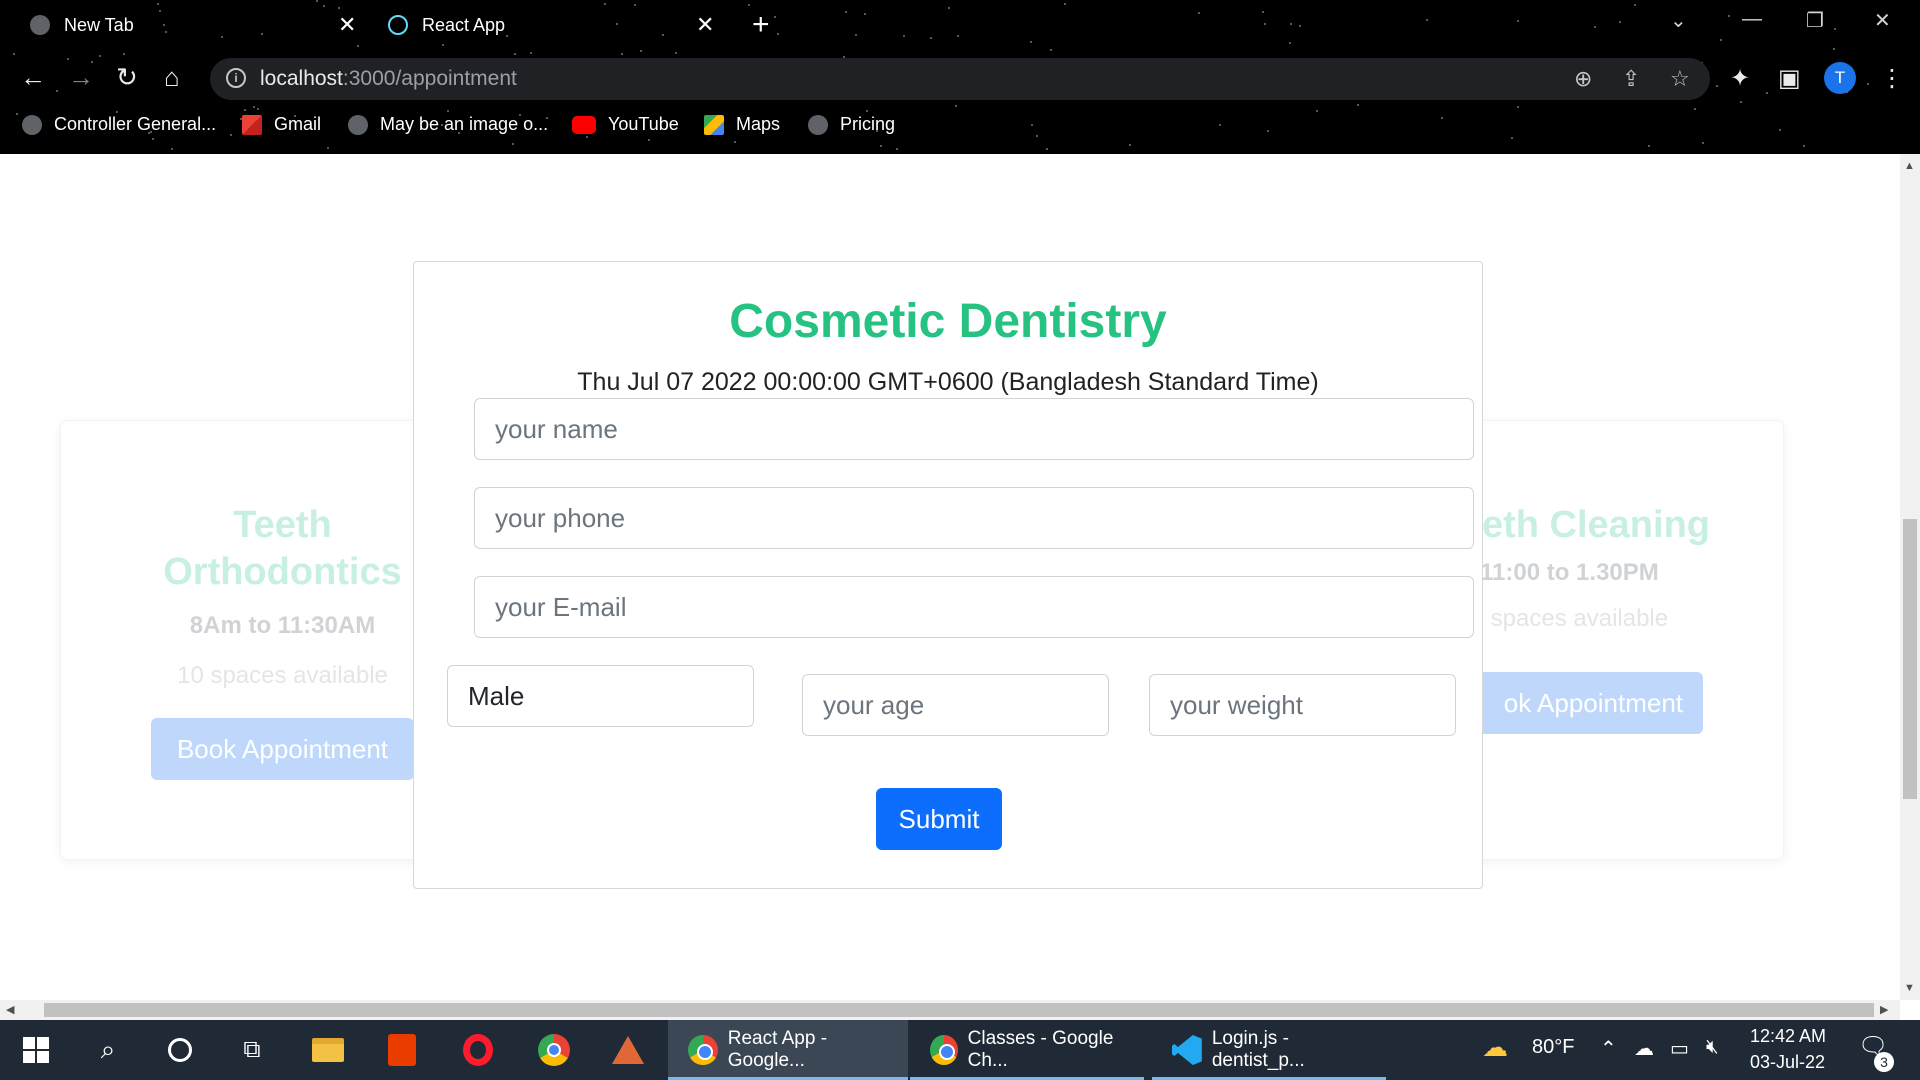  I want to click on weight-field: your weight, so click(1302, 705).